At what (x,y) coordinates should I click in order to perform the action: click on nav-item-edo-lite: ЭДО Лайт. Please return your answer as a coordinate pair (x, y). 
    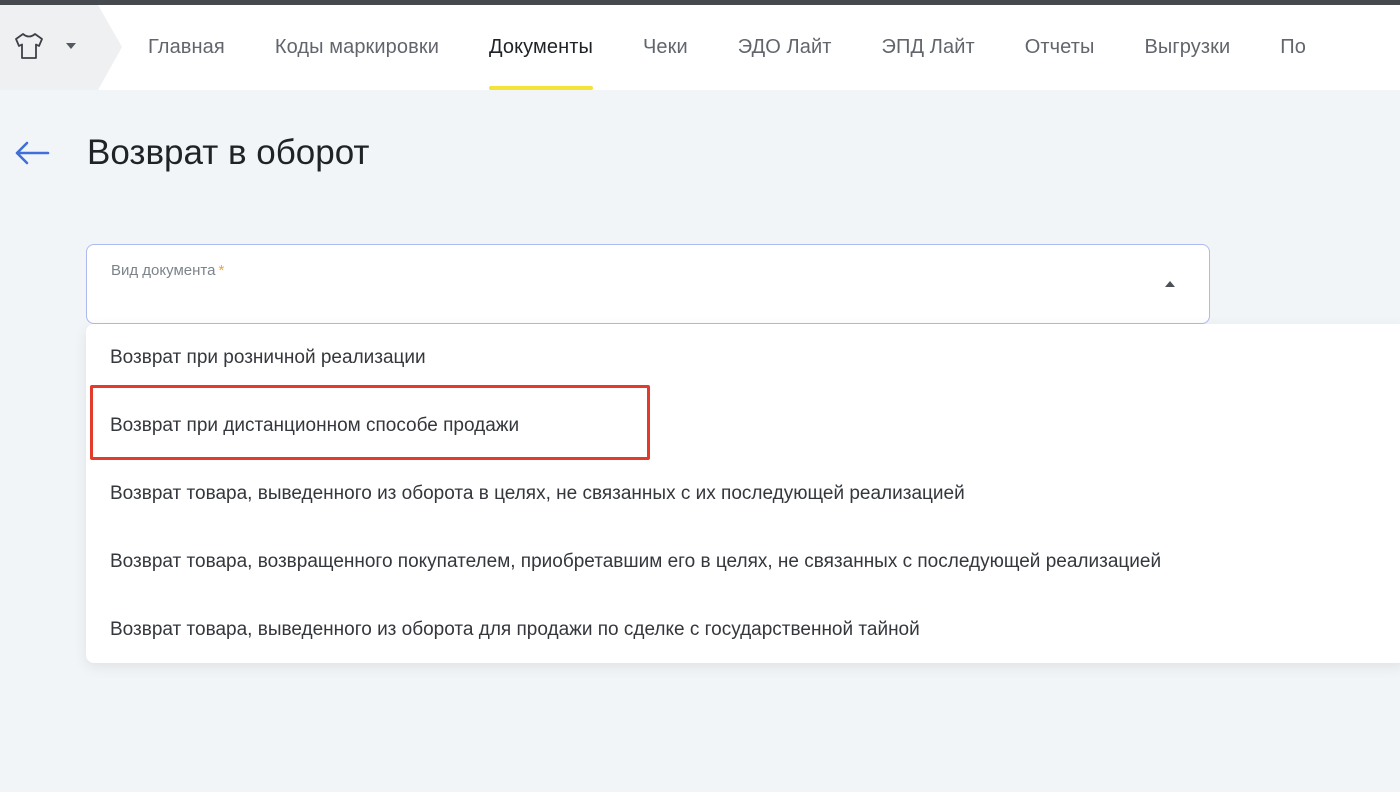
    Looking at the image, I should click on (785, 47).